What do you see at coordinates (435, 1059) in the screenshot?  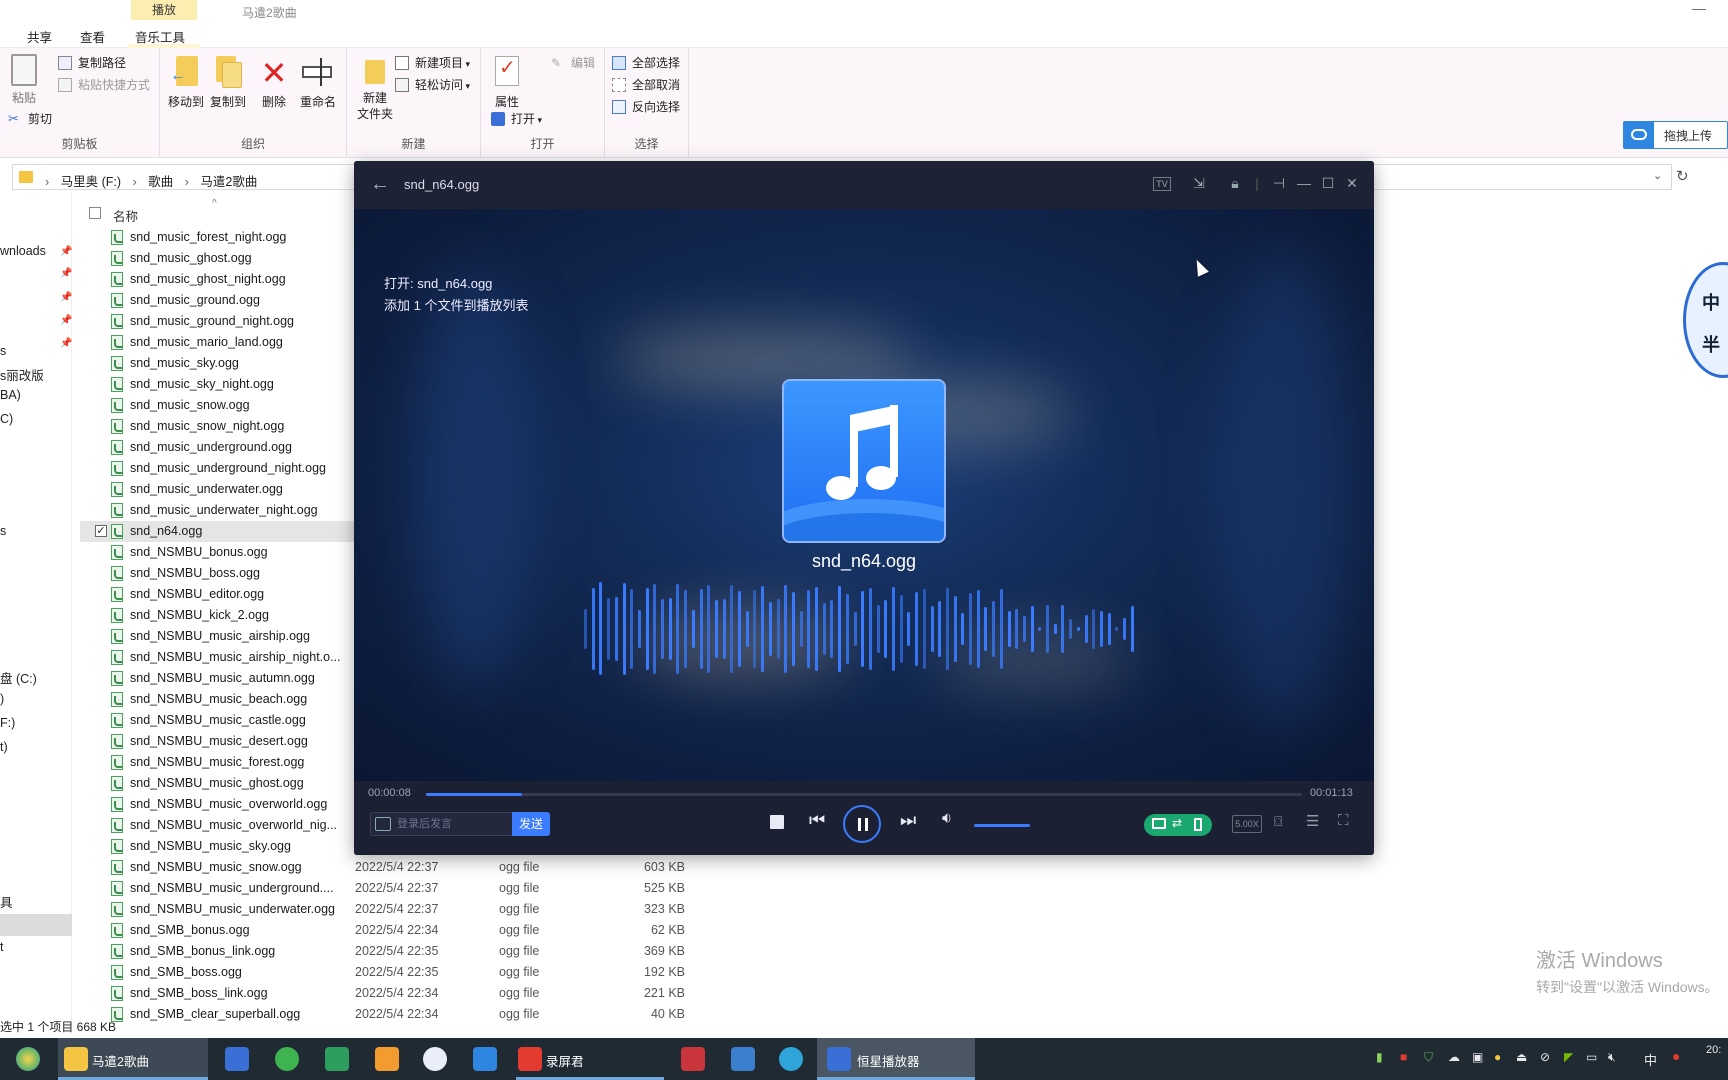 I see `taskbar-app-photos` at bounding box center [435, 1059].